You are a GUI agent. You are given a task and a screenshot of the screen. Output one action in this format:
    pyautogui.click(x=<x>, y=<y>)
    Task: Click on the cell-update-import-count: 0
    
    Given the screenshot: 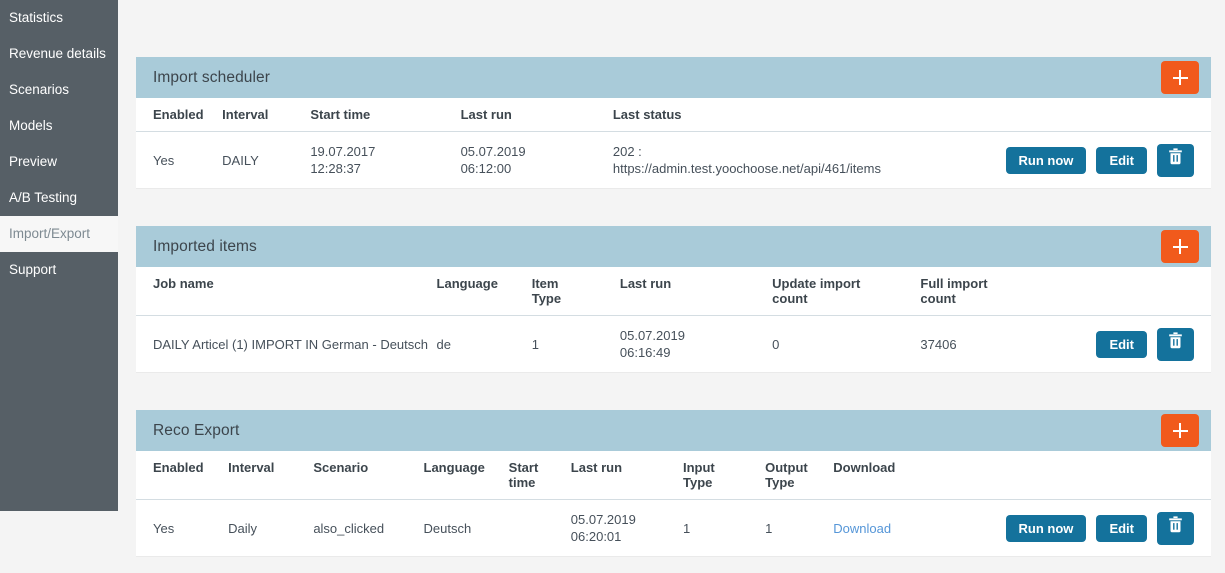 What is the action you would take?
    pyautogui.click(x=776, y=344)
    